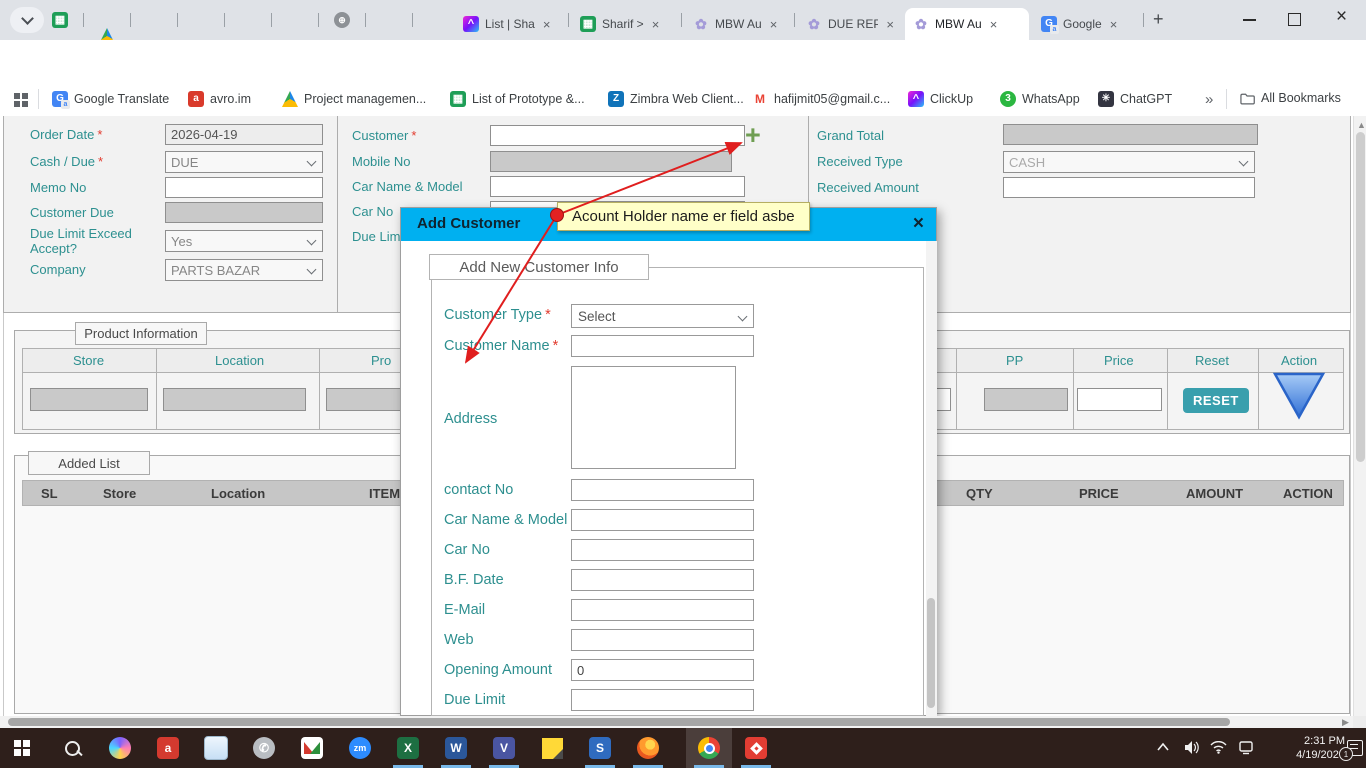 This screenshot has height=768, width=1366. What do you see at coordinates (1341, 16) in the screenshot?
I see `window-close-button: ×` at bounding box center [1341, 16].